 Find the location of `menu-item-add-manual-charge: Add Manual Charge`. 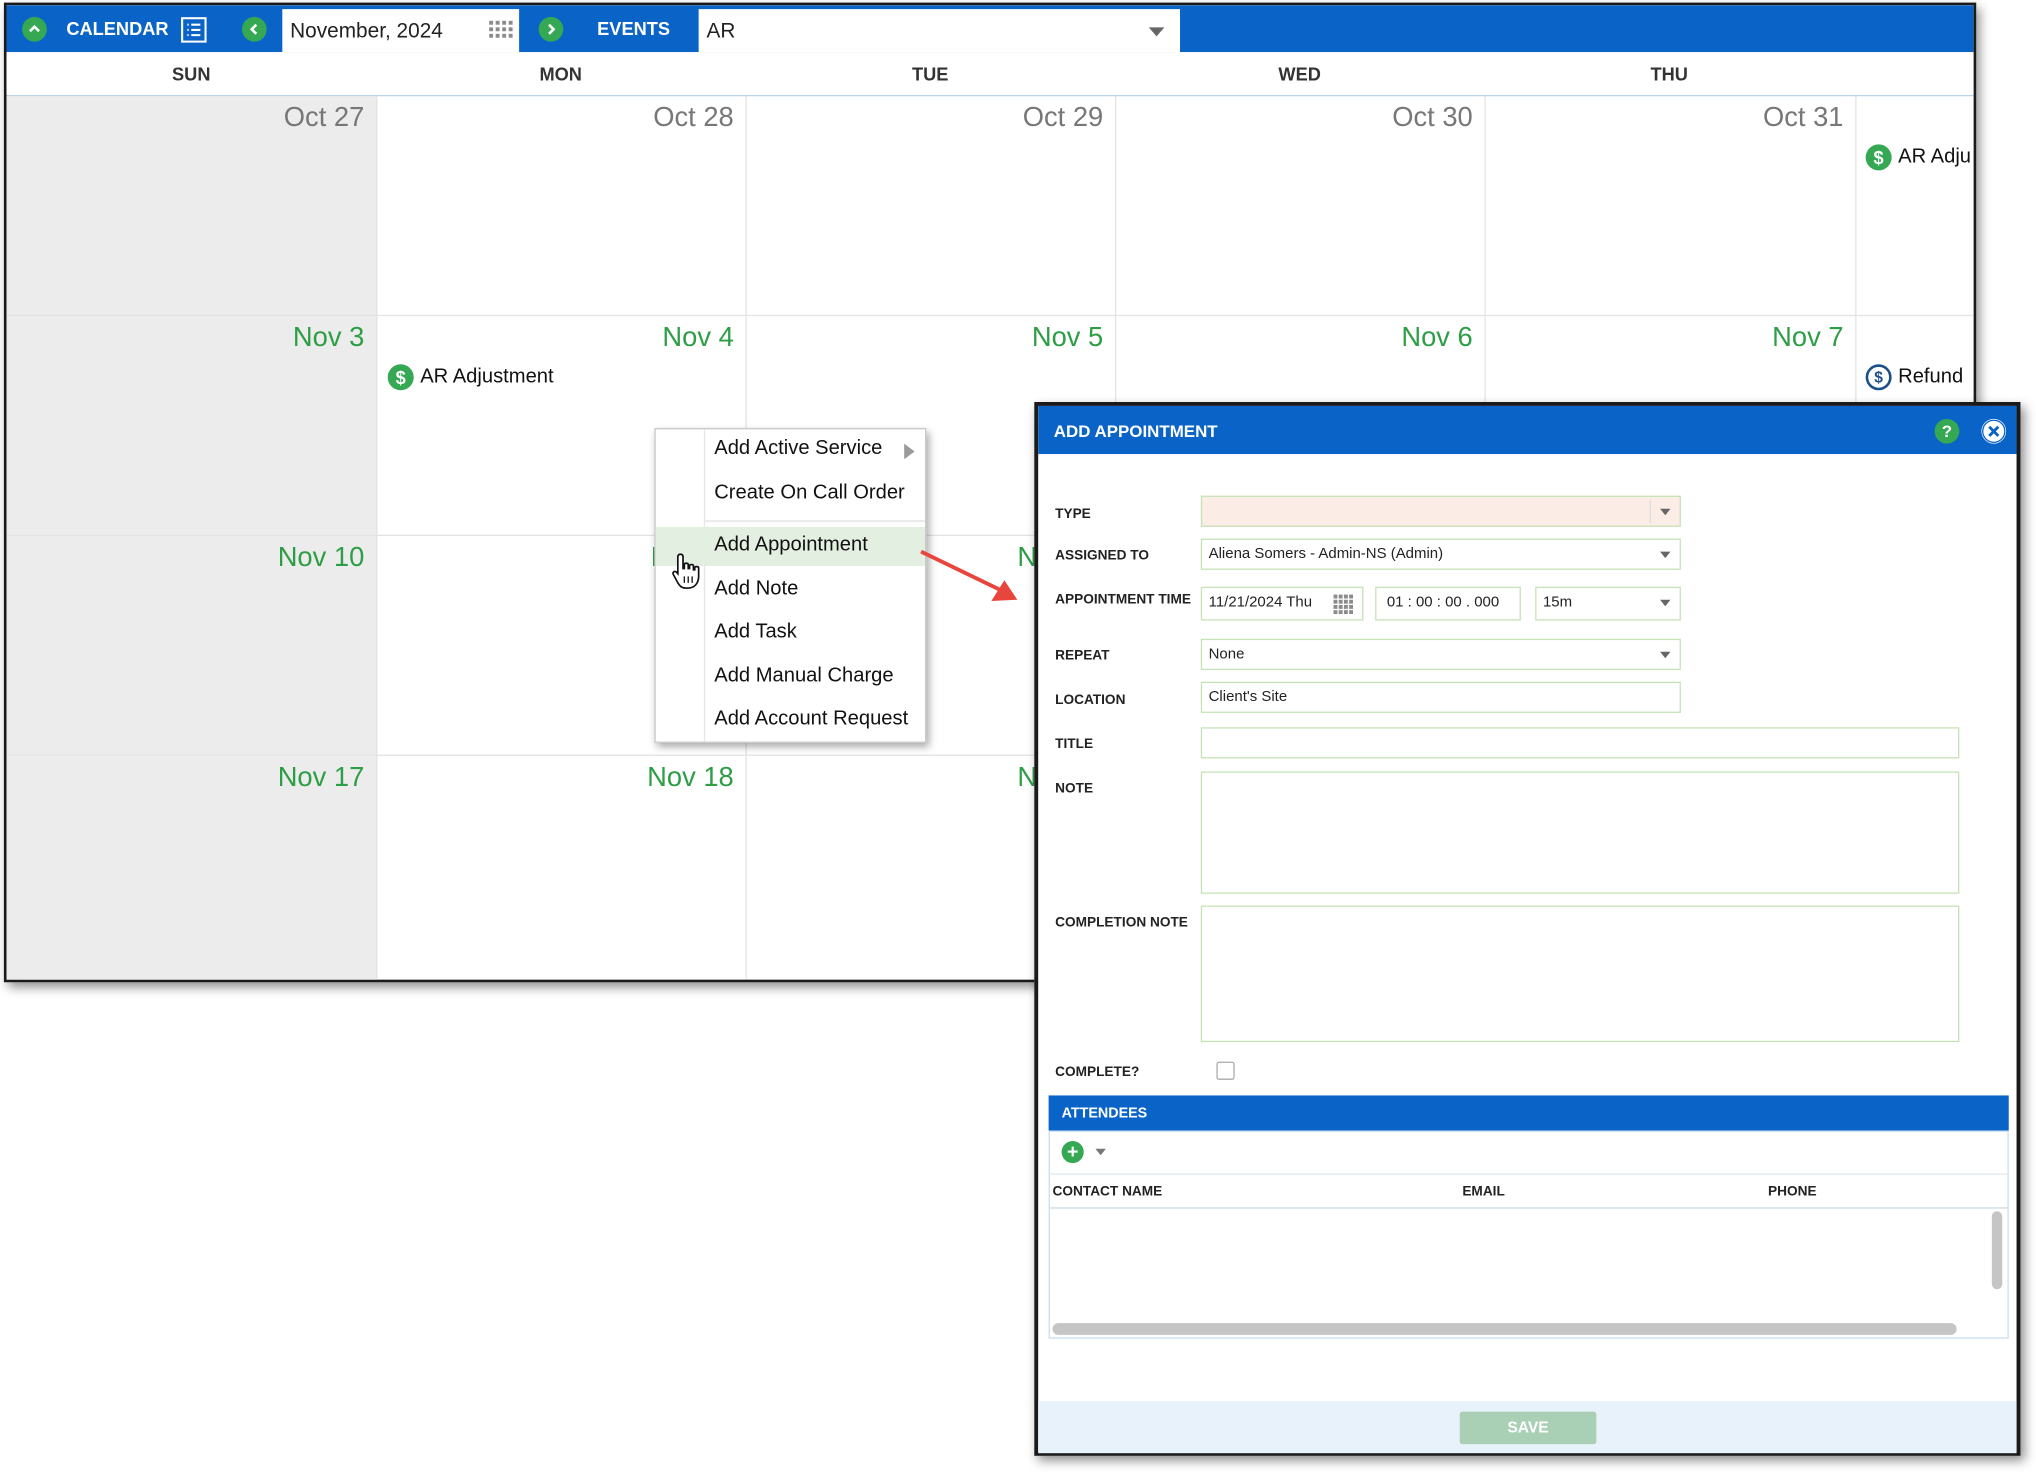

menu-item-add-manual-charge: Add Manual Charge is located at coordinates (790, 677).